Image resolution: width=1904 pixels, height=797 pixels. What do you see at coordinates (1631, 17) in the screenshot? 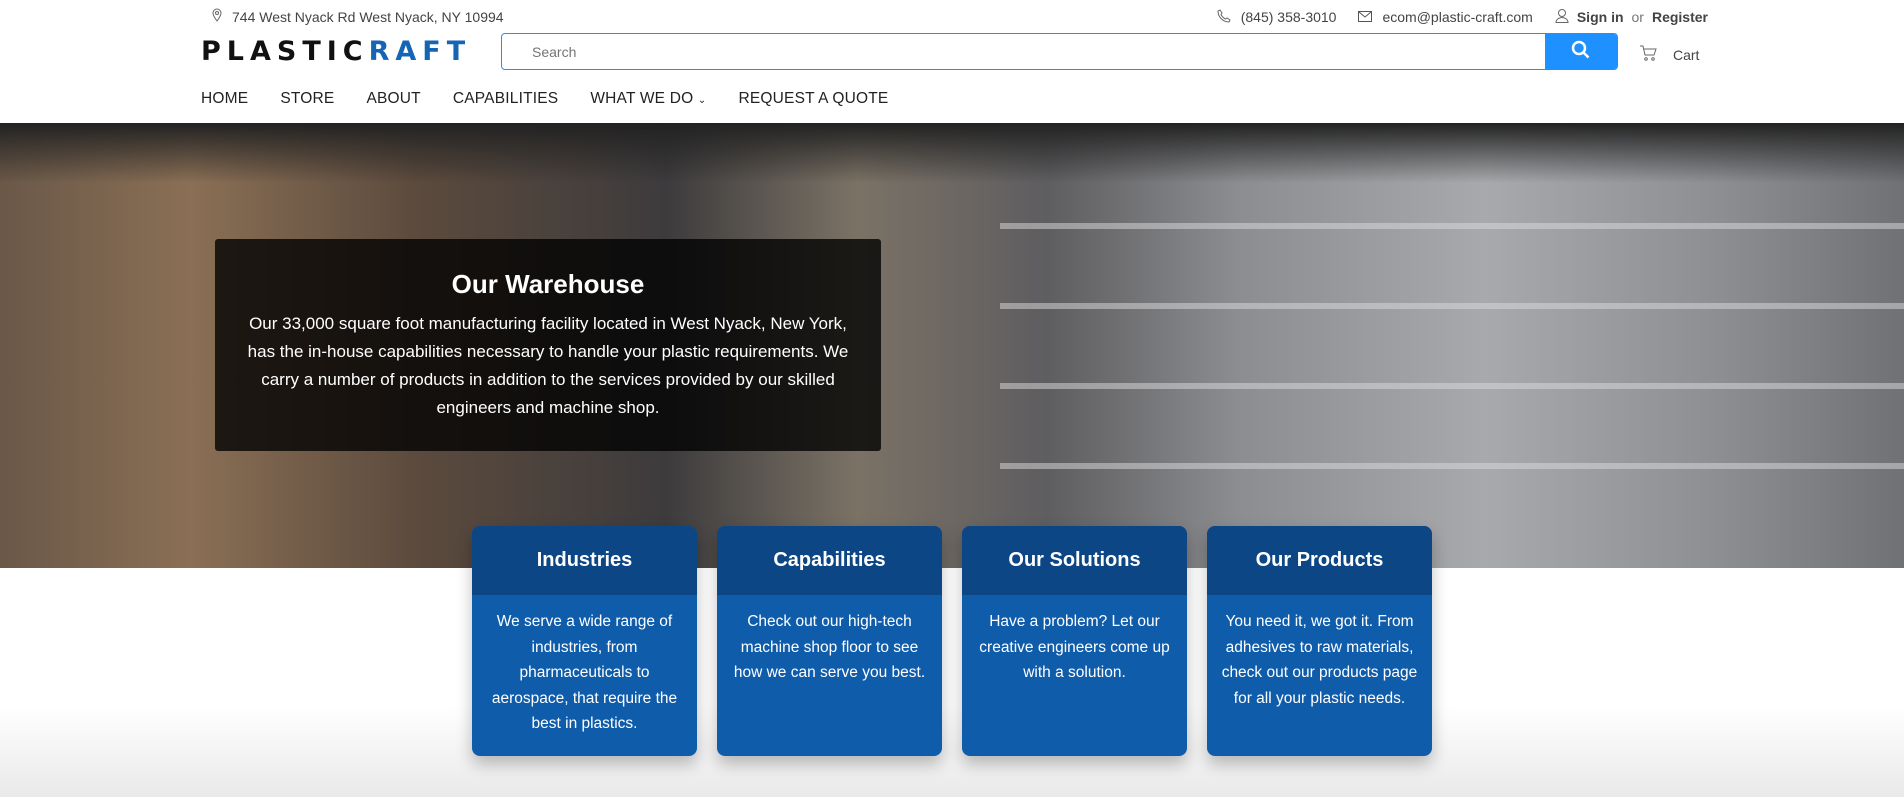
I see `account: Sign in or Register` at bounding box center [1631, 17].